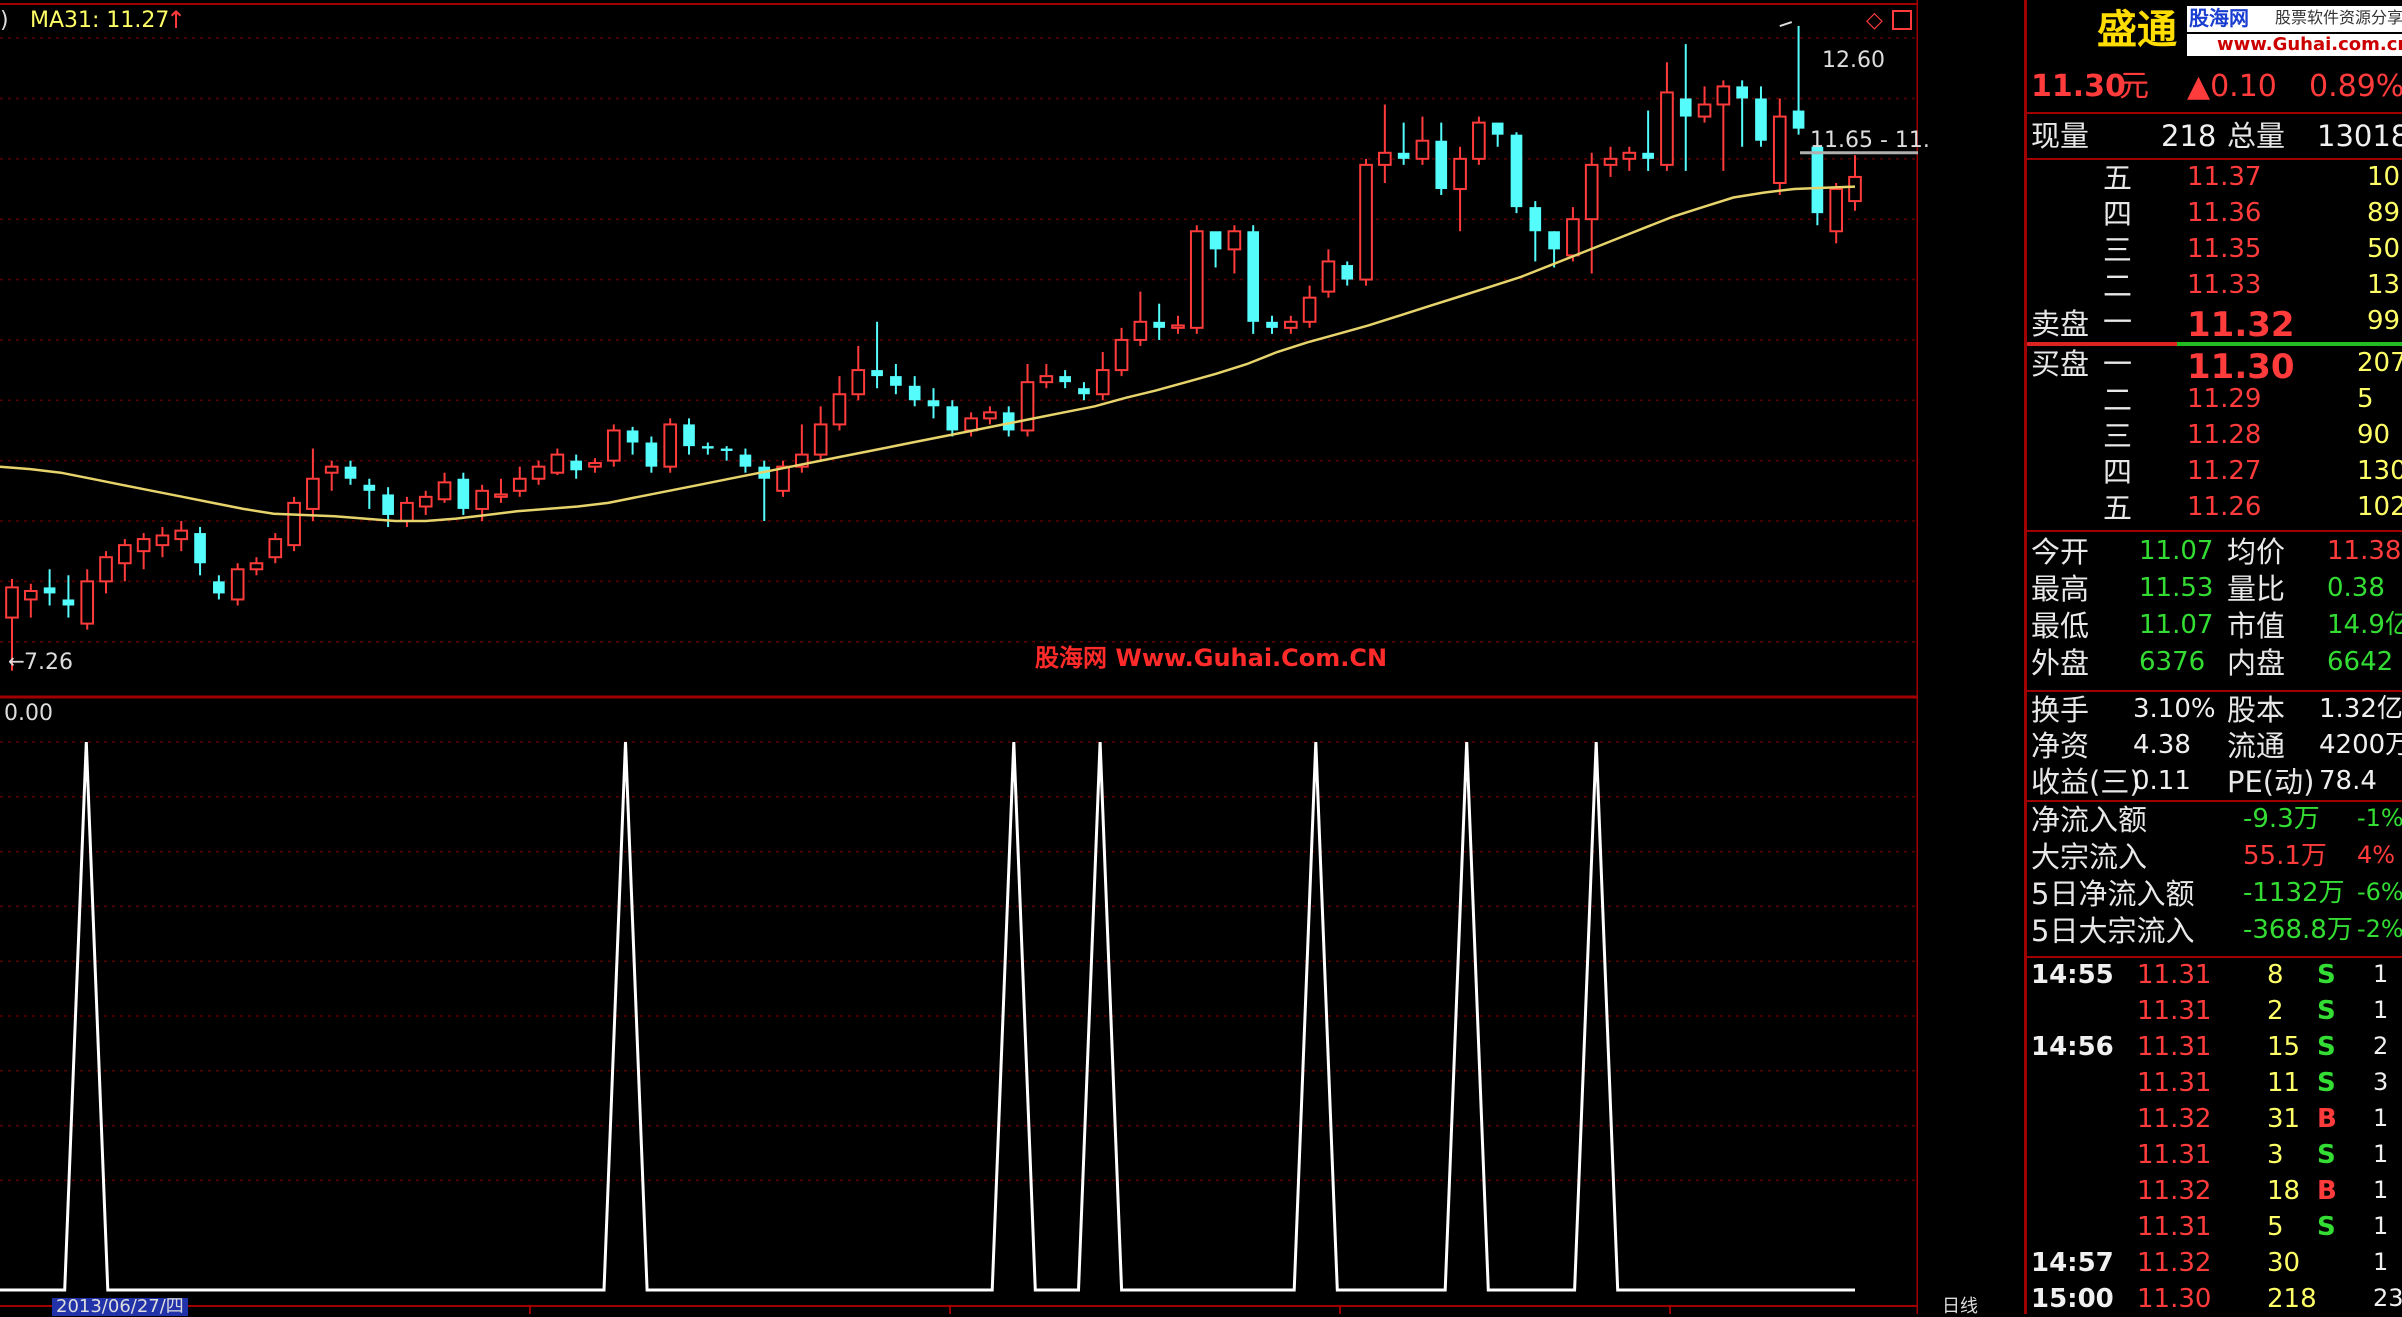  I want to click on flow-pct: -6%, so click(2379, 892).